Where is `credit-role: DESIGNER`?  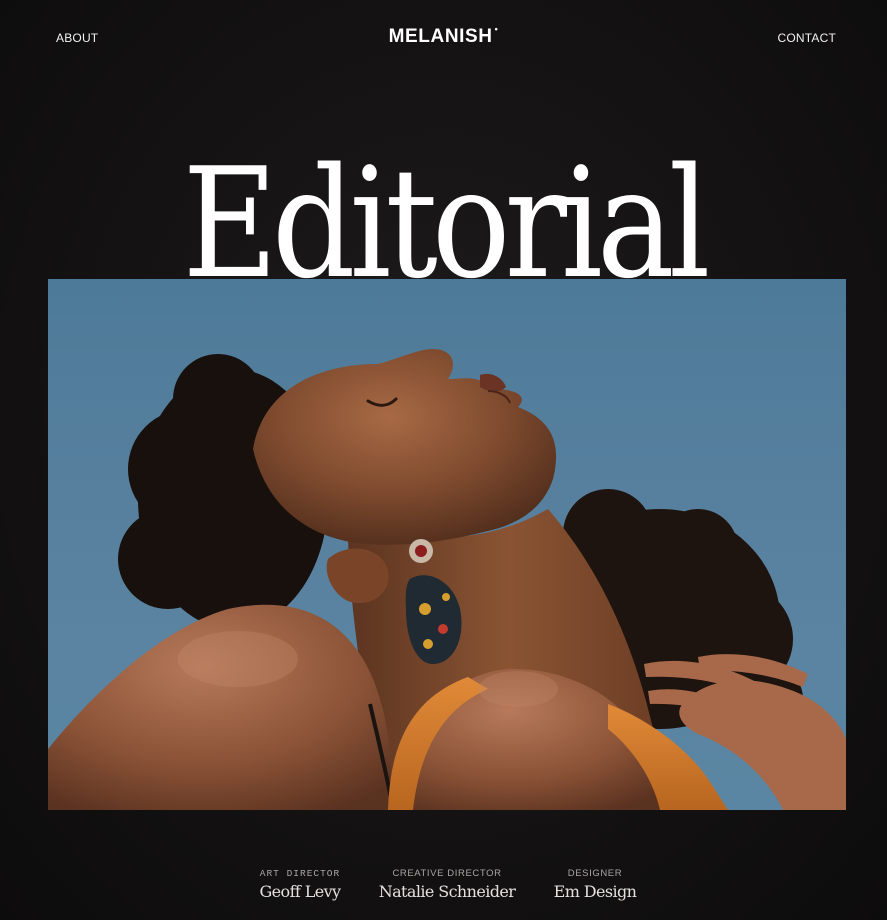 credit-role: DESIGNER is located at coordinates (595, 873).